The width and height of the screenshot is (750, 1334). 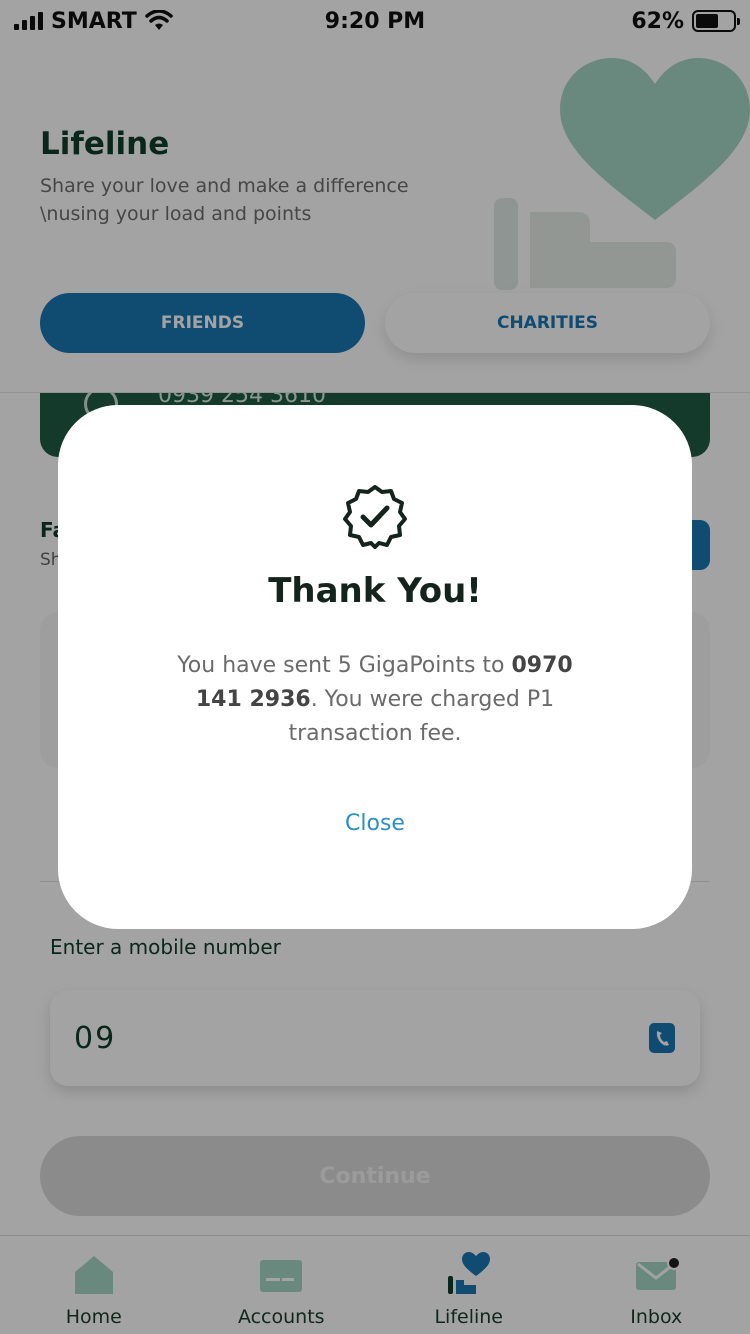 What do you see at coordinates (421, 716) in the screenshot?
I see `message-text: . You were charged P1 transaction fee.` at bounding box center [421, 716].